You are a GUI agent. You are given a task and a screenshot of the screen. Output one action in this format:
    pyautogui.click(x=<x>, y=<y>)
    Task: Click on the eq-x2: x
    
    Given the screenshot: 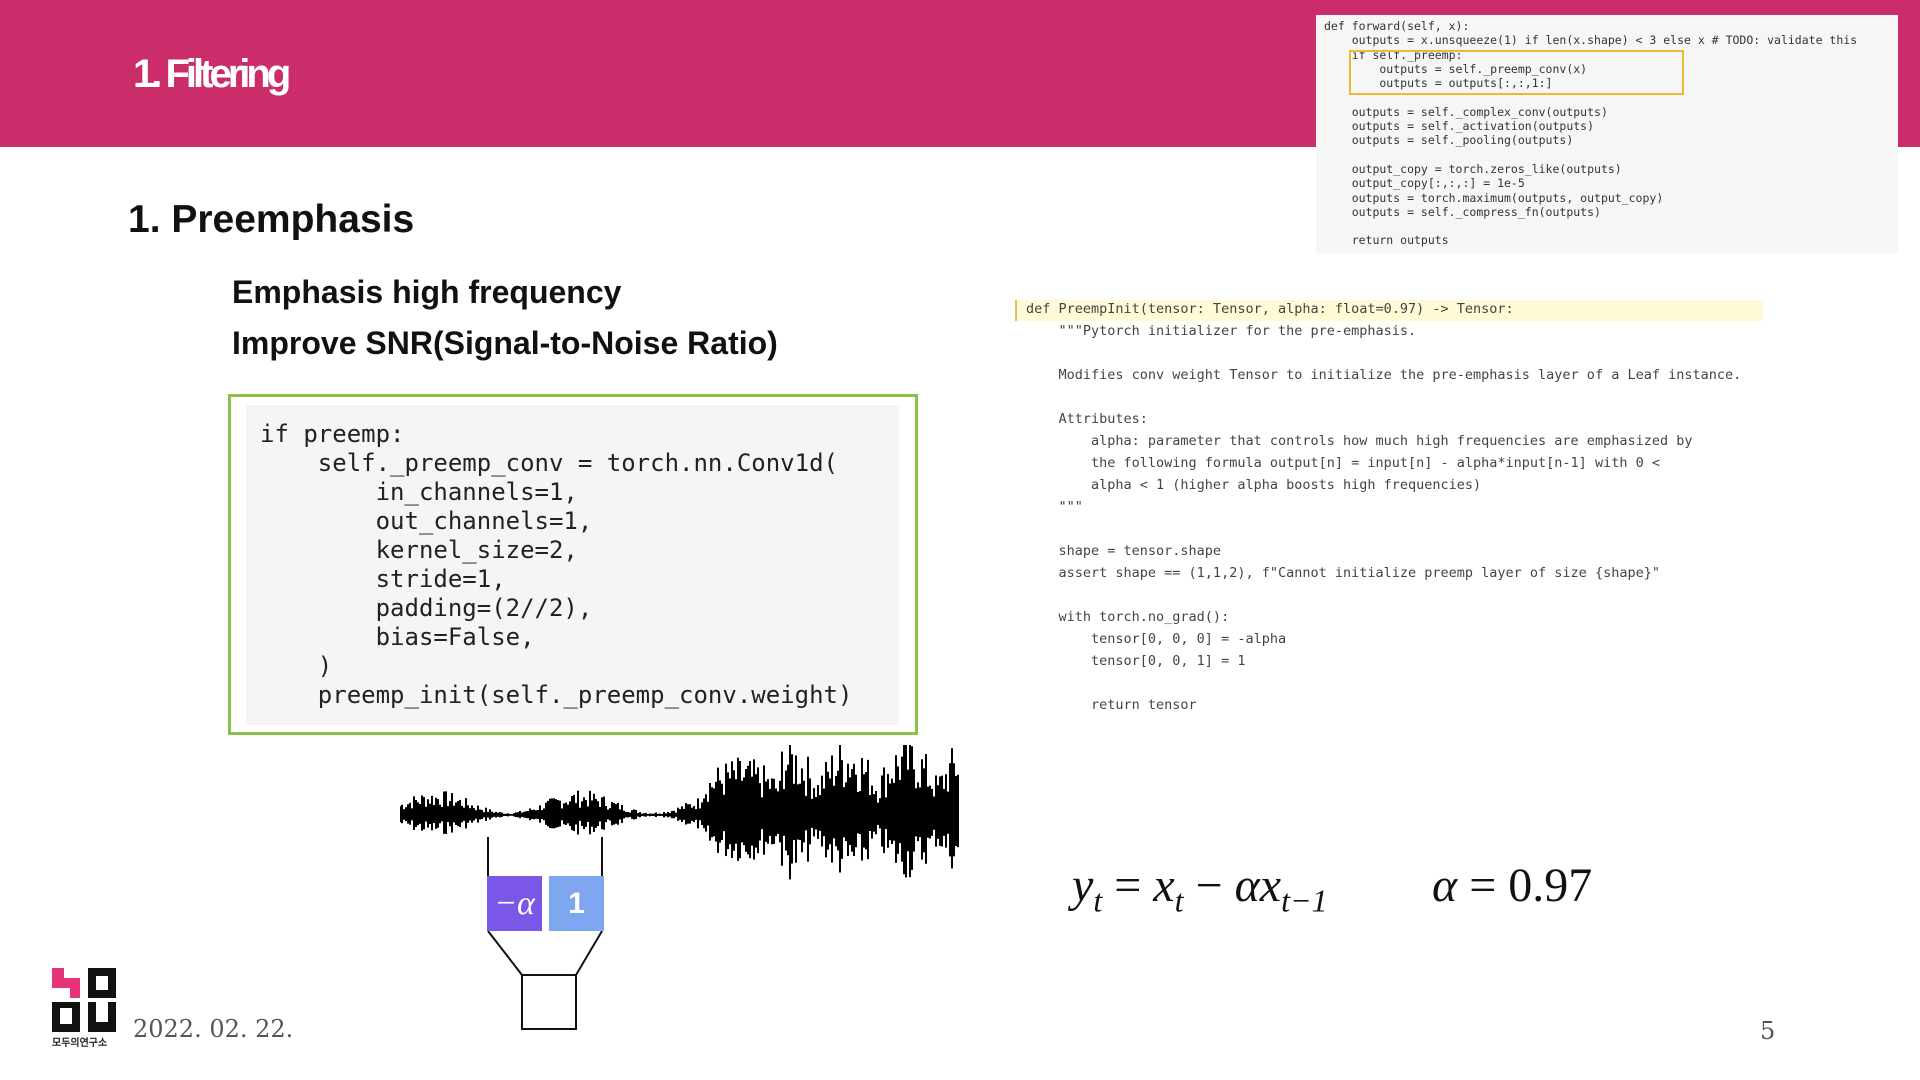 What is the action you would take?
    pyautogui.click(x=1270, y=885)
    